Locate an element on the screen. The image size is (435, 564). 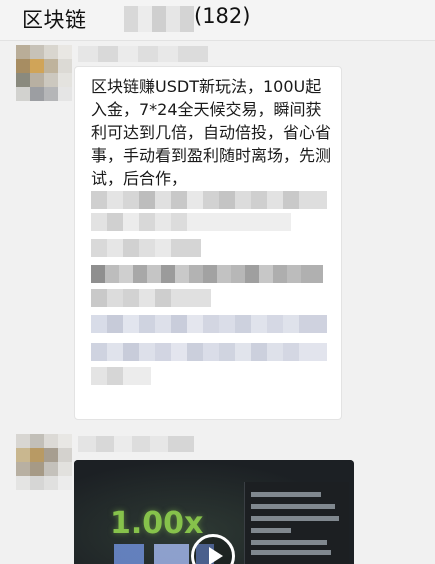
video-message: 1.00x is located at coordinates (214, 512).